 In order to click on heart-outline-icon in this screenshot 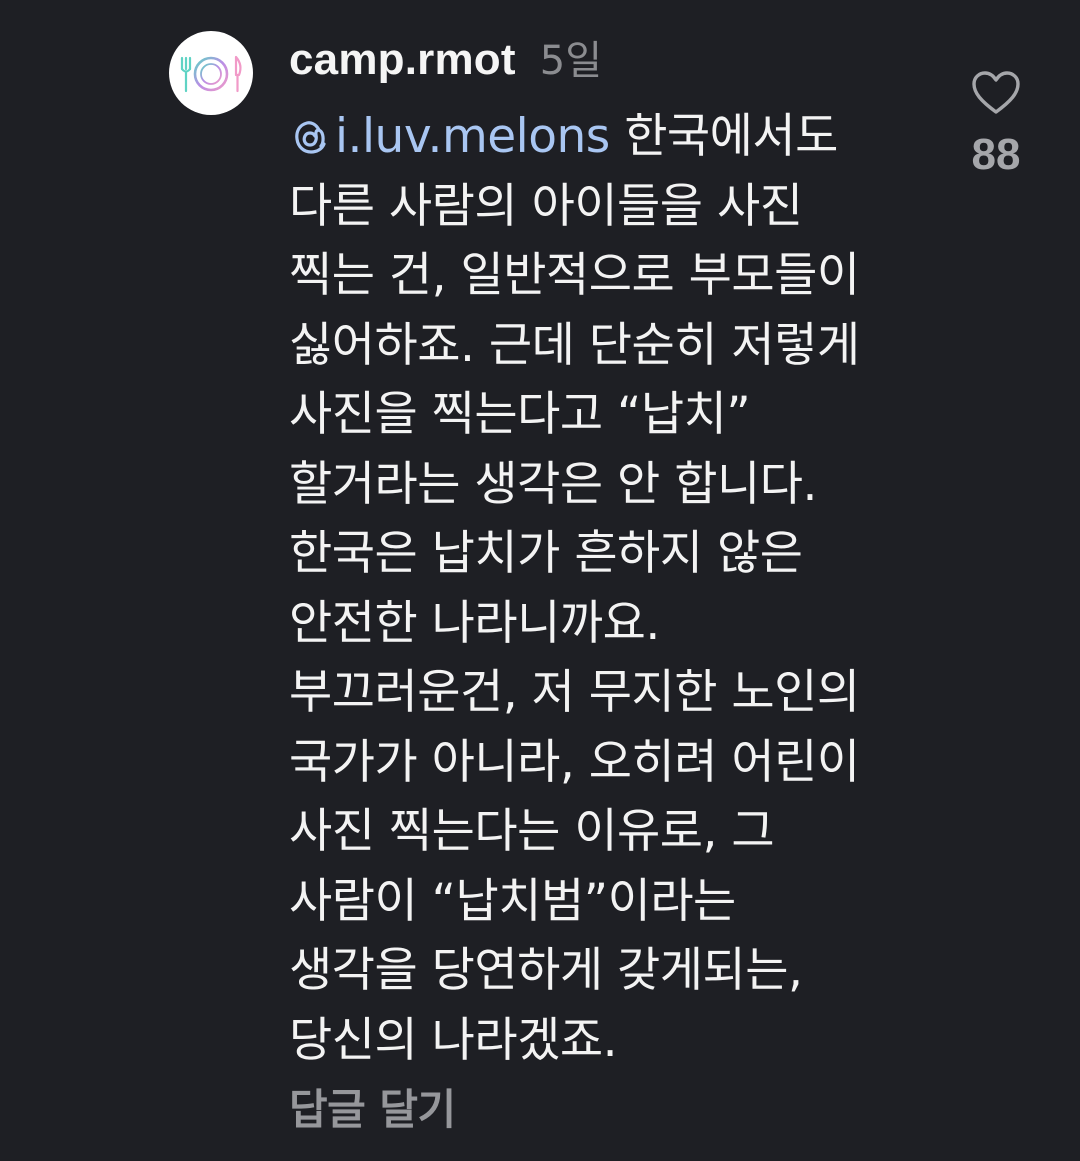, I will do `click(996, 93)`.